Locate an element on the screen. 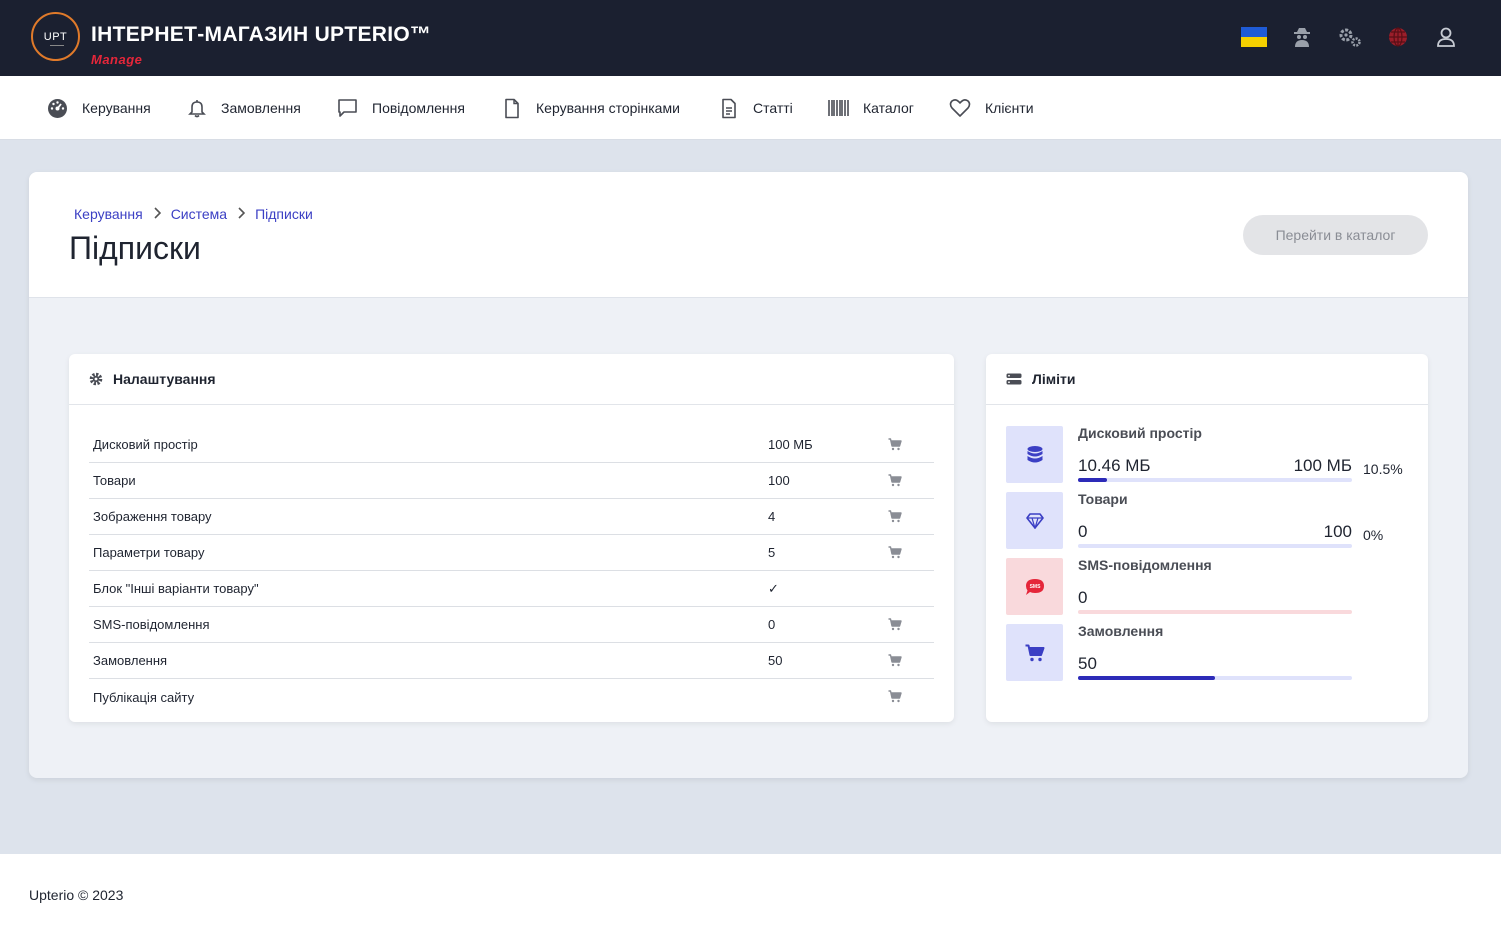  breadcrumb-item: Керування is located at coordinates (108, 214).